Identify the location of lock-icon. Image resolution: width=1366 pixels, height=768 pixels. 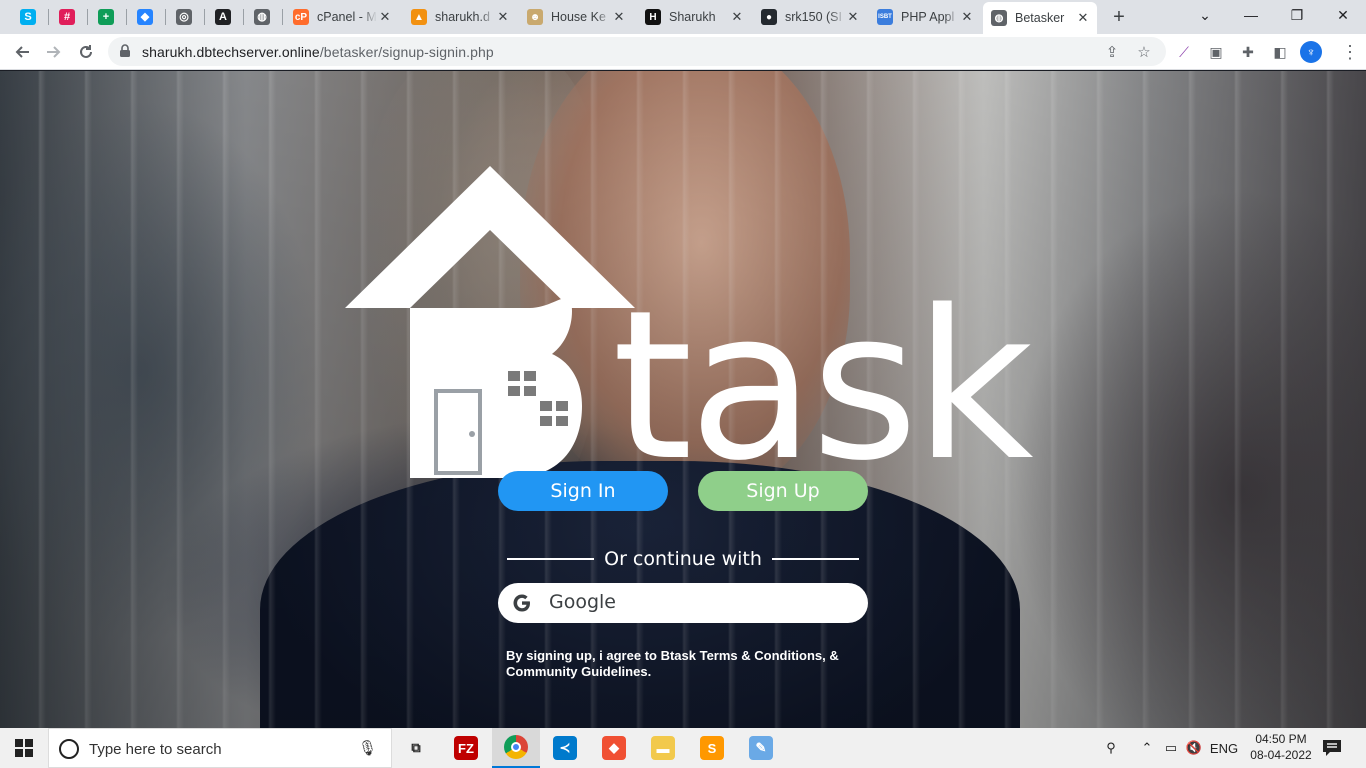
(125, 50).